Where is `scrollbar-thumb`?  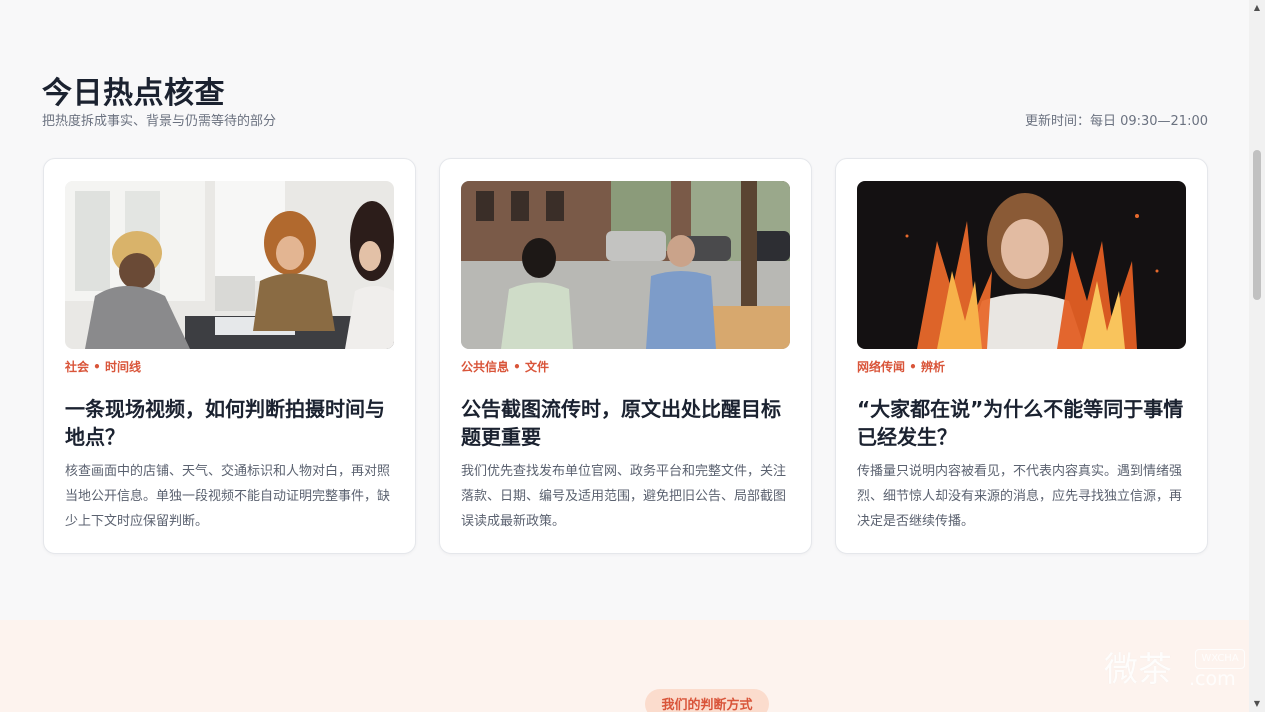 scrollbar-thumb is located at coordinates (1257, 225).